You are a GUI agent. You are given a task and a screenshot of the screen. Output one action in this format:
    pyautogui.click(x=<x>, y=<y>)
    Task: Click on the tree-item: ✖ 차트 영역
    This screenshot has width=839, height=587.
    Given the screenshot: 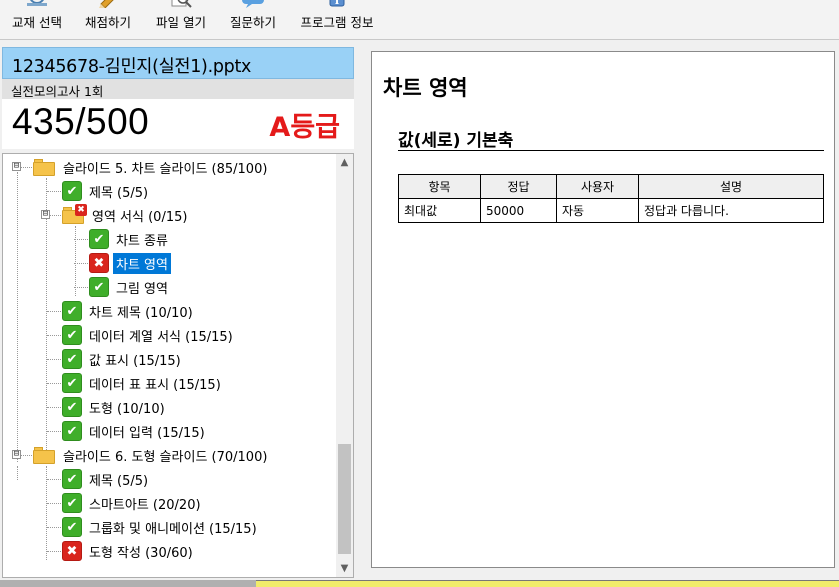 What is the action you would take?
    pyautogui.click(x=130, y=263)
    